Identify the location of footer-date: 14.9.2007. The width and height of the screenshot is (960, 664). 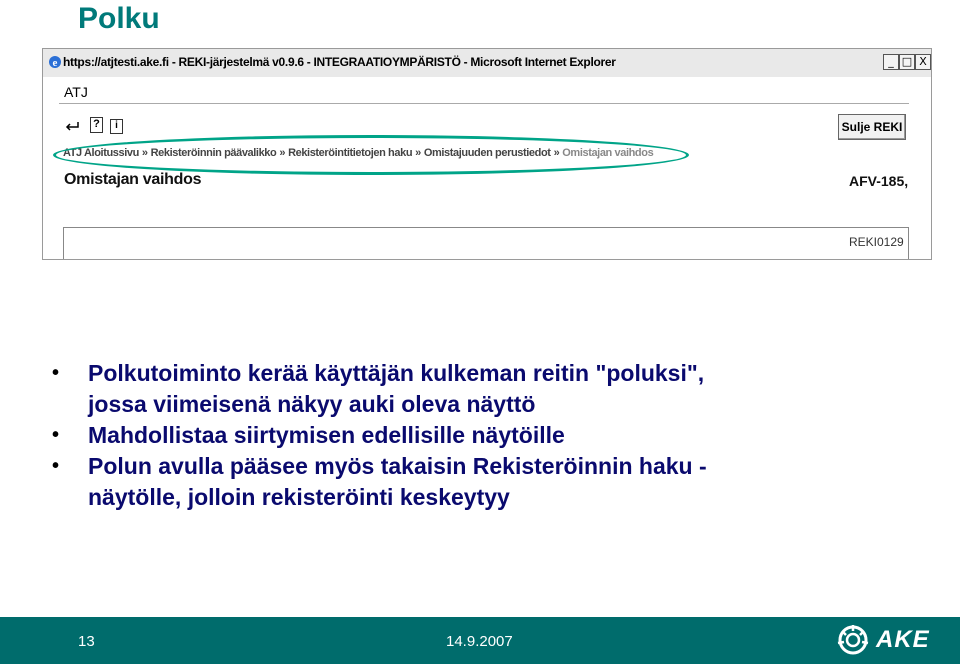
(479, 641).